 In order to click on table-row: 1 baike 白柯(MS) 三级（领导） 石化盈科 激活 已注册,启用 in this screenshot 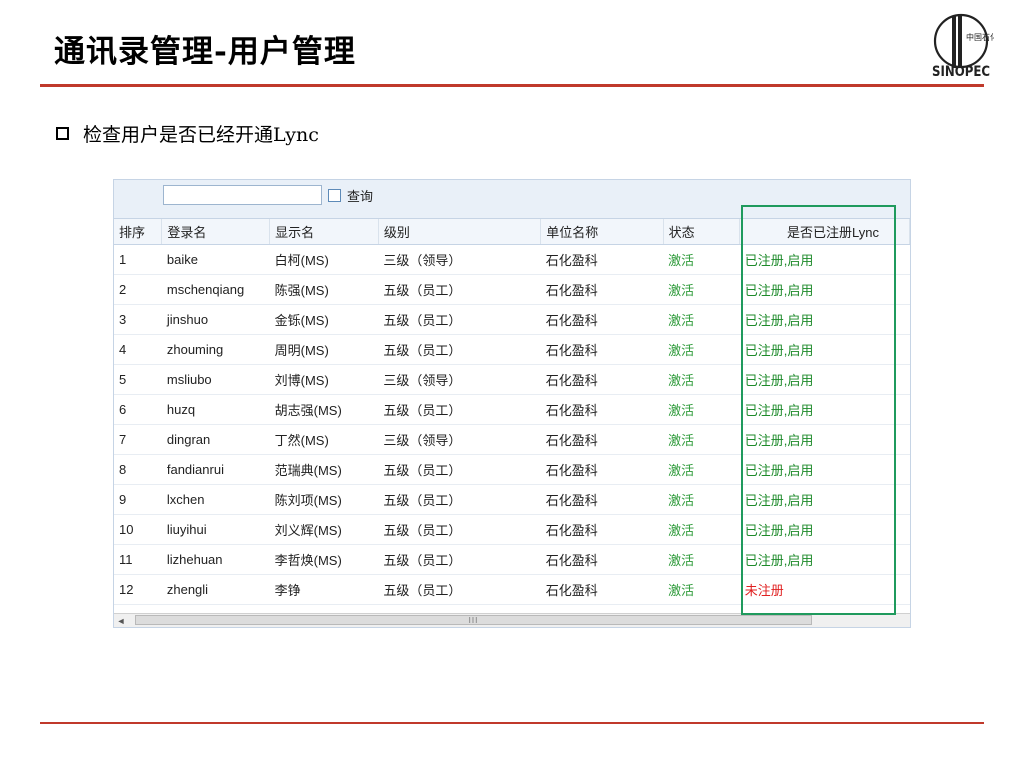, I will do `click(512, 259)`.